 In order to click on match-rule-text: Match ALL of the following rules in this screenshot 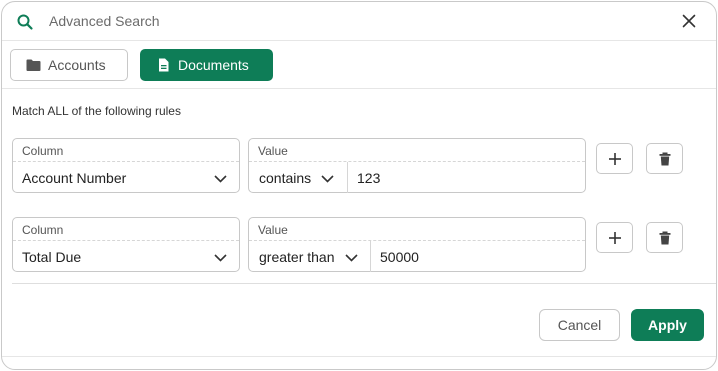, I will do `click(96, 111)`.